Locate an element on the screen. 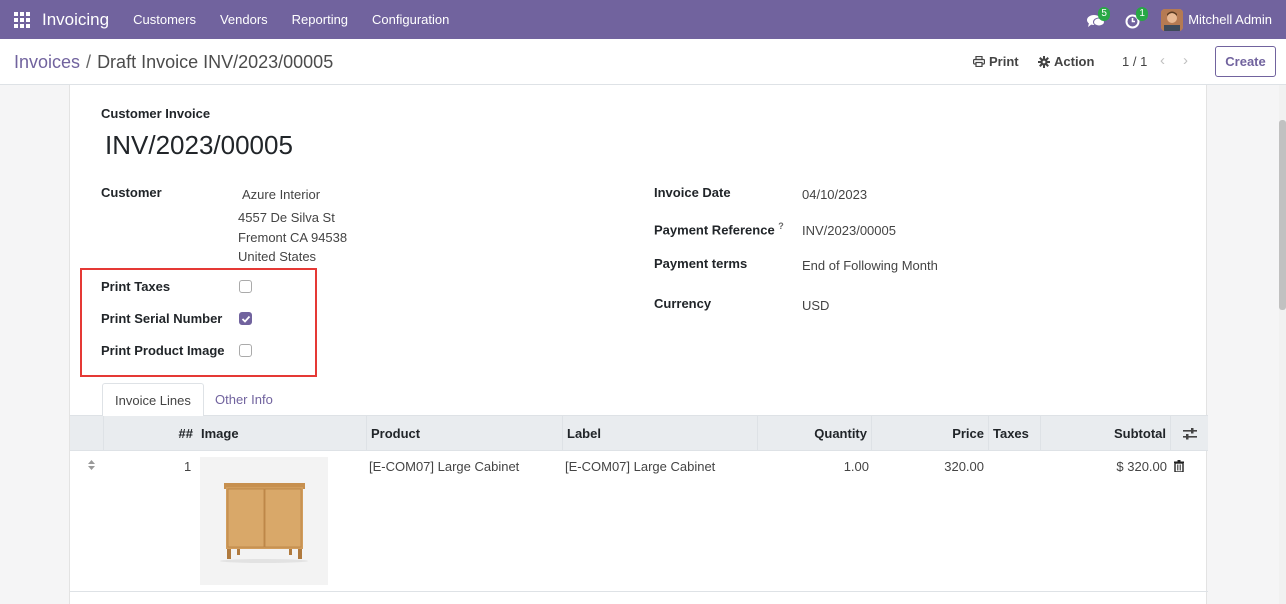 This screenshot has height=604, width=1286. invoice-date-value: 04/10/2023 is located at coordinates (834, 194).